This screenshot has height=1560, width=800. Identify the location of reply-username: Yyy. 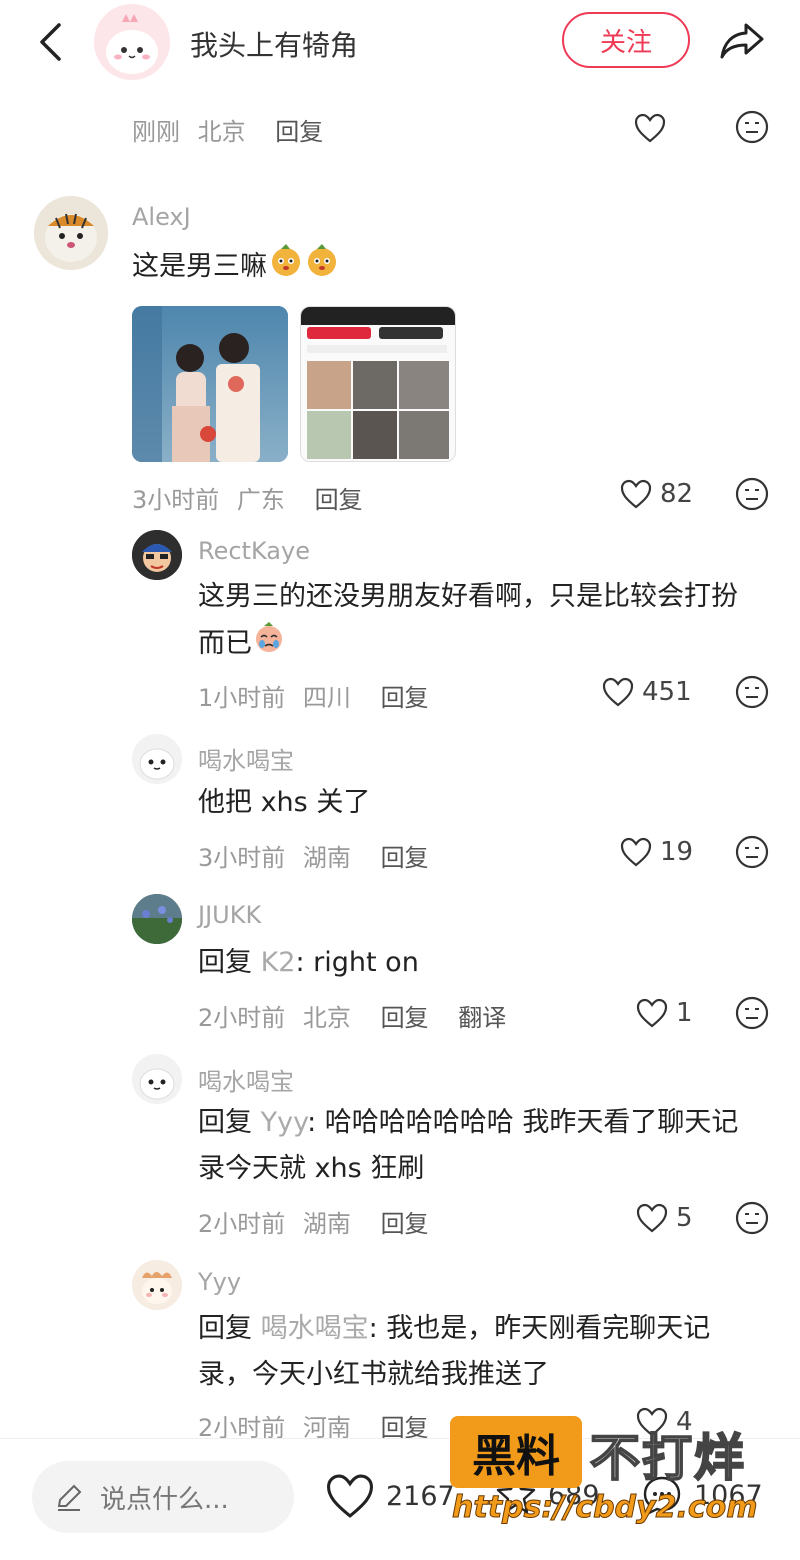
(219, 1282).